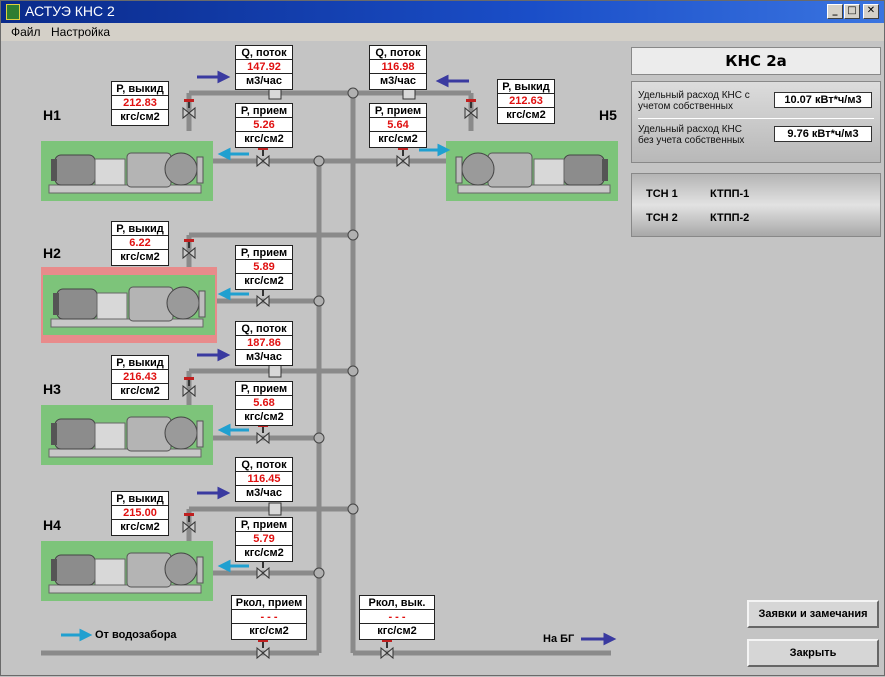 The height and width of the screenshot is (677, 885). I want to click on spec2-label-line1: Удельный расход КНС, so click(690, 129).